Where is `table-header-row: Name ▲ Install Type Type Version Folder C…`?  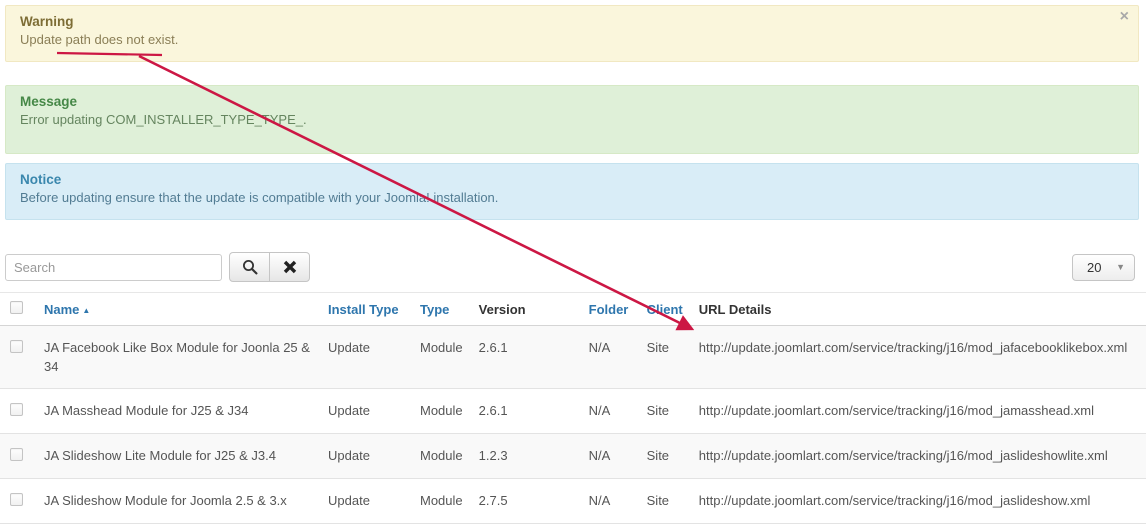
table-header-row: Name ▲ Install Type Type Version Folder C… is located at coordinates (573, 309).